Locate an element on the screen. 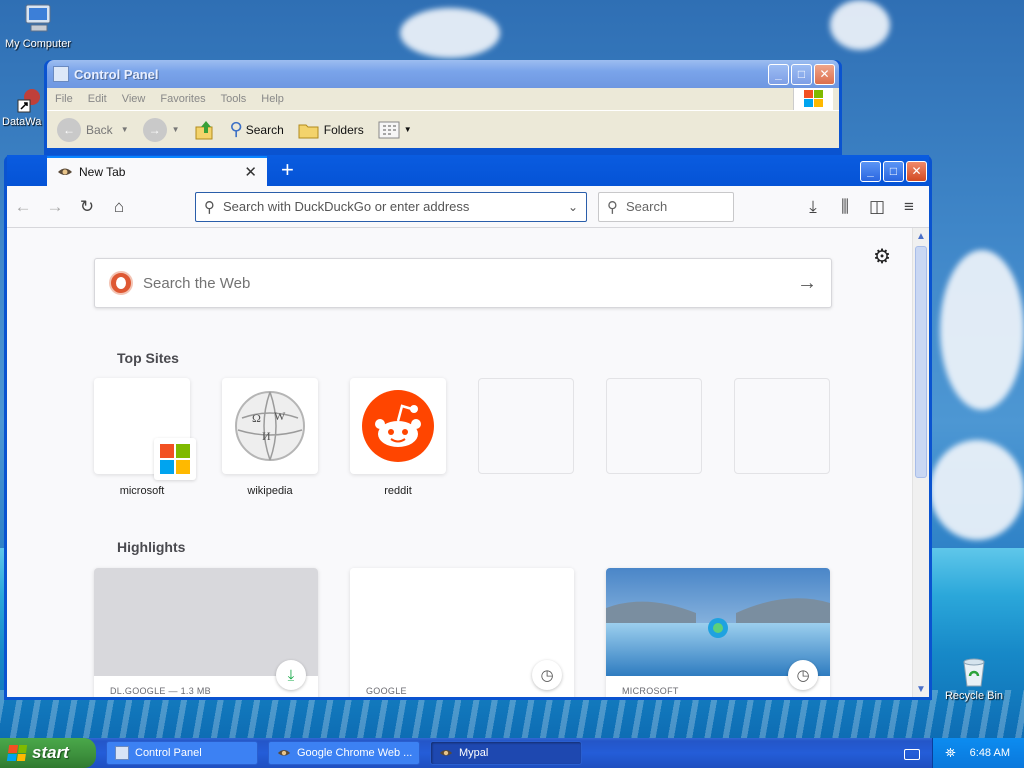  shortcut-icon is located at coordinates (28, 101).